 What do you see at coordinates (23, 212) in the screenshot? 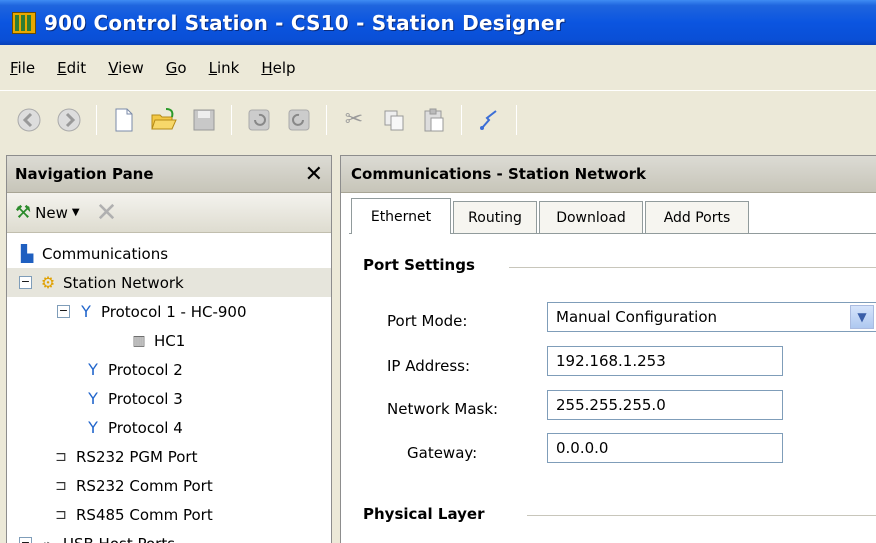
I see `new-item-icon: ⚒` at bounding box center [23, 212].